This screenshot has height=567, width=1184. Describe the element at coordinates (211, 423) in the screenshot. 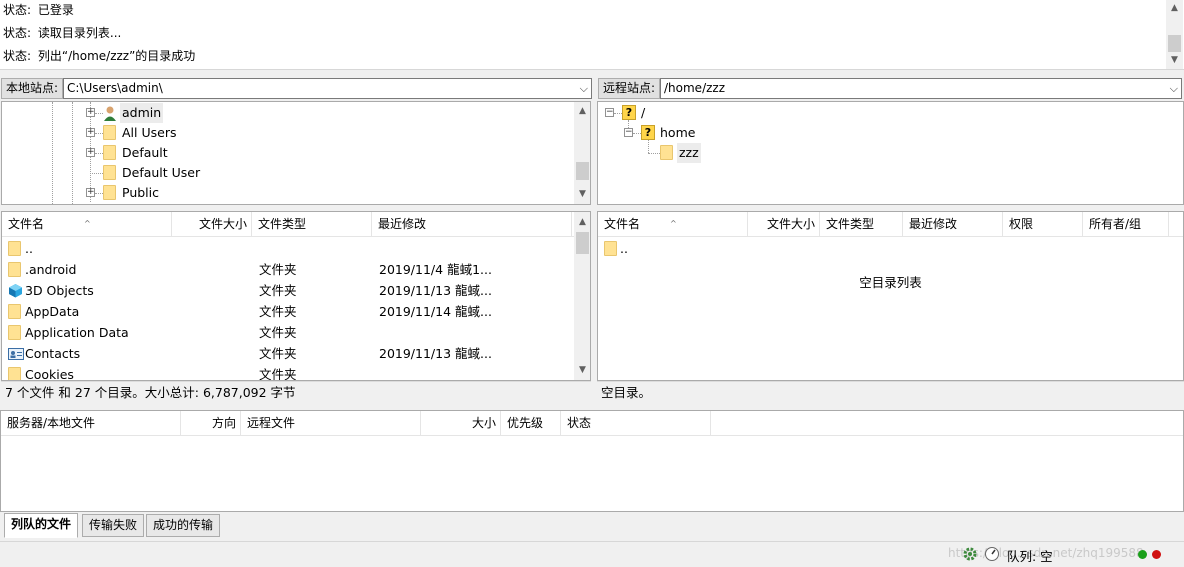

I see `column-header-direction: 方向` at that location.